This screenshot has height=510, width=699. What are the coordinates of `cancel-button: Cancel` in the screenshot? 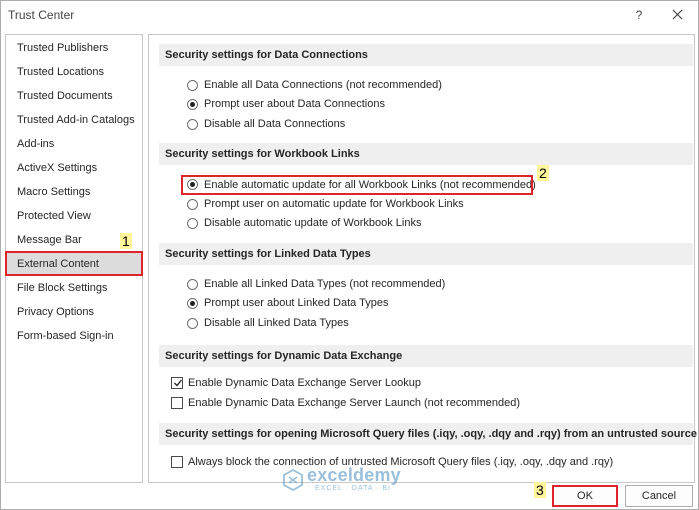 It's located at (659, 496).